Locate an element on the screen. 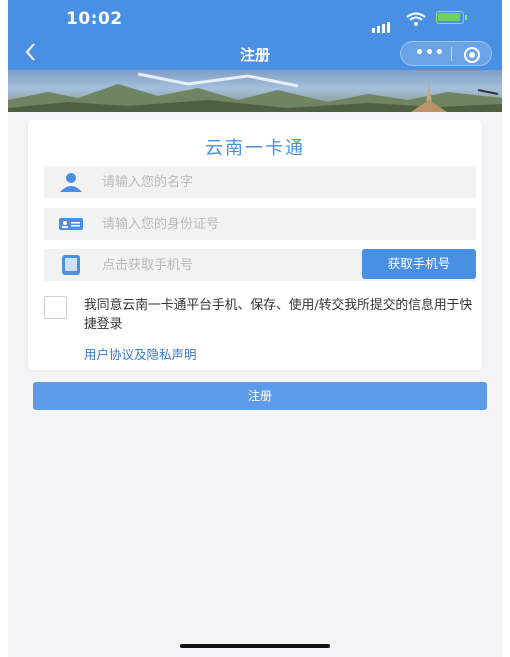  card-heading: 云南一卡通 is located at coordinates (255, 148).